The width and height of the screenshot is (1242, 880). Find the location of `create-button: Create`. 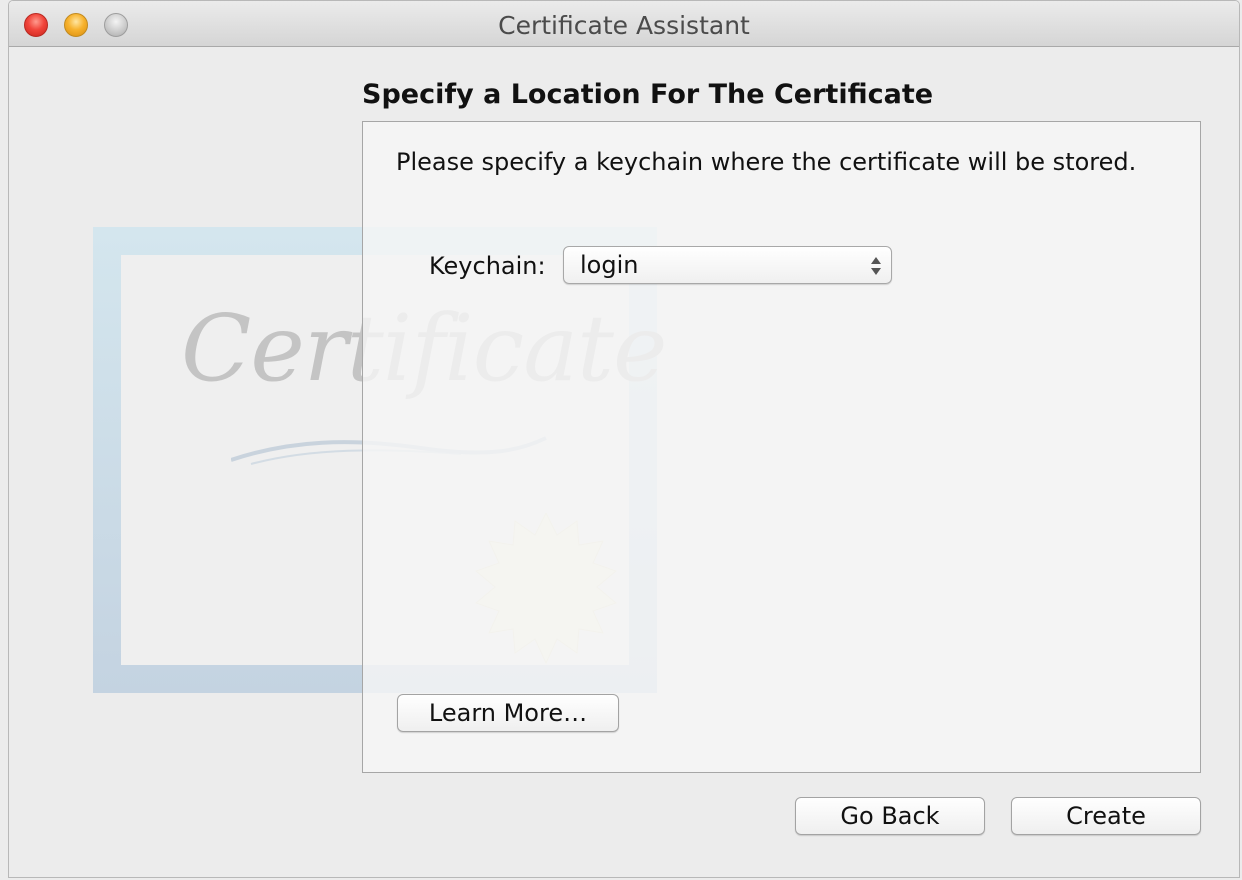

create-button: Create is located at coordinates (1106, 816).